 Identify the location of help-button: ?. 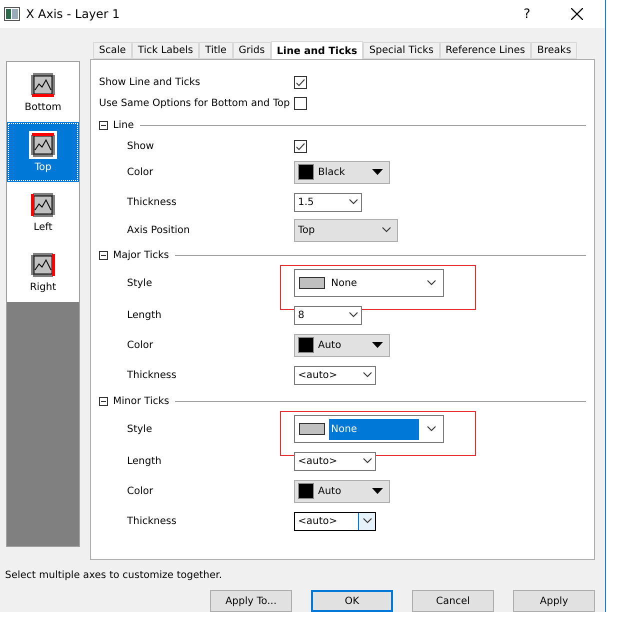
(527, 14).